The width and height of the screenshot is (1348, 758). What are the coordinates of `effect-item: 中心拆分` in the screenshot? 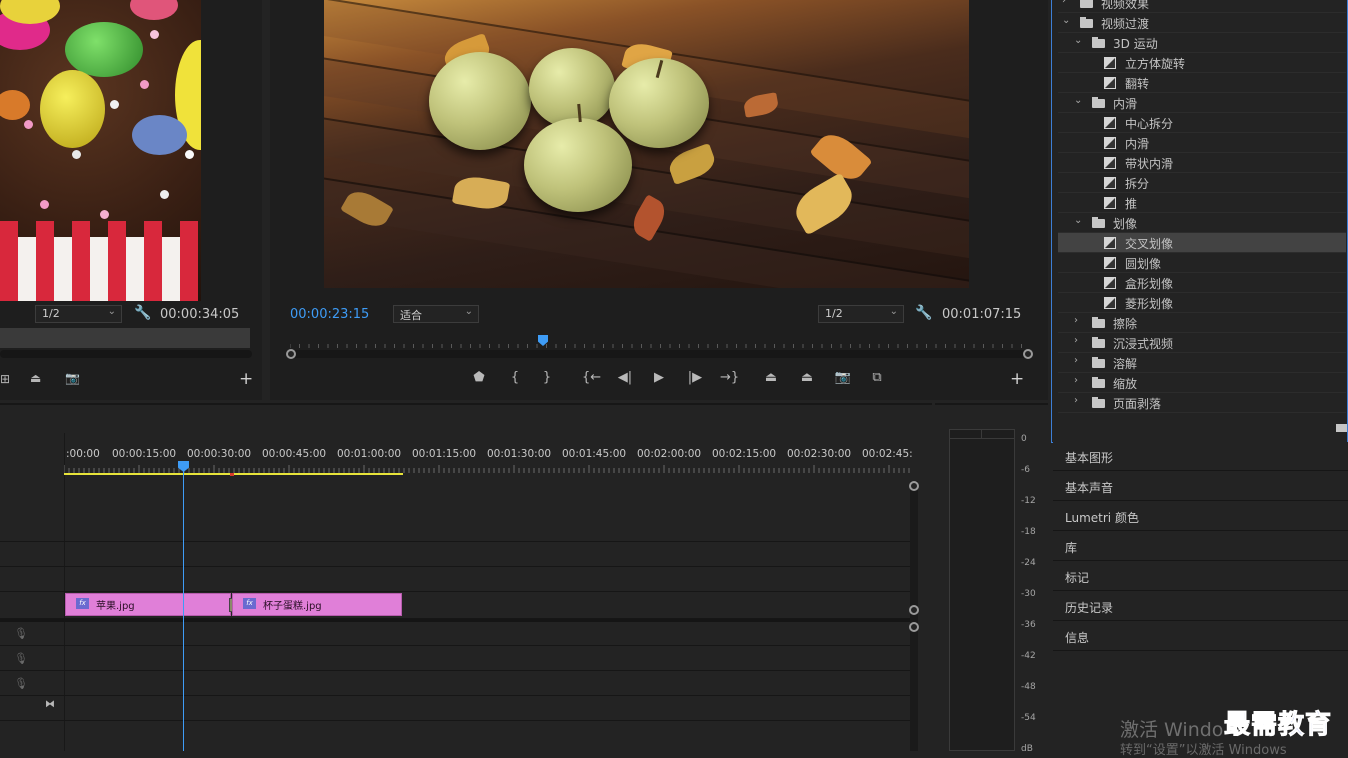 It's located at (1202, 123).